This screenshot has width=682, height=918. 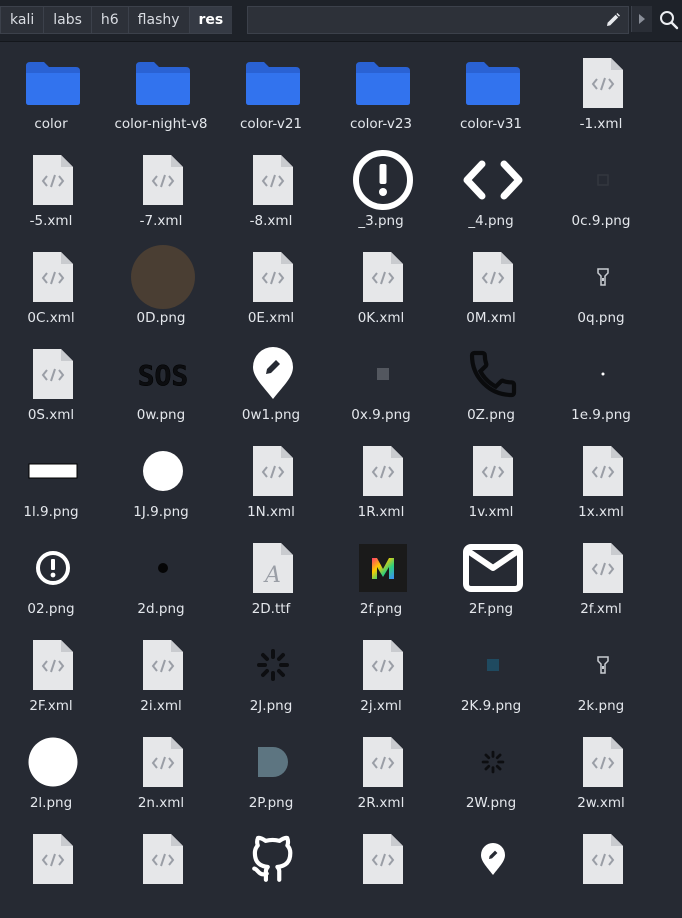 What do you see at coordinates (495, 93) in the screenshot?
I see `file-item: color-v31` at bounding box center [495, 93].